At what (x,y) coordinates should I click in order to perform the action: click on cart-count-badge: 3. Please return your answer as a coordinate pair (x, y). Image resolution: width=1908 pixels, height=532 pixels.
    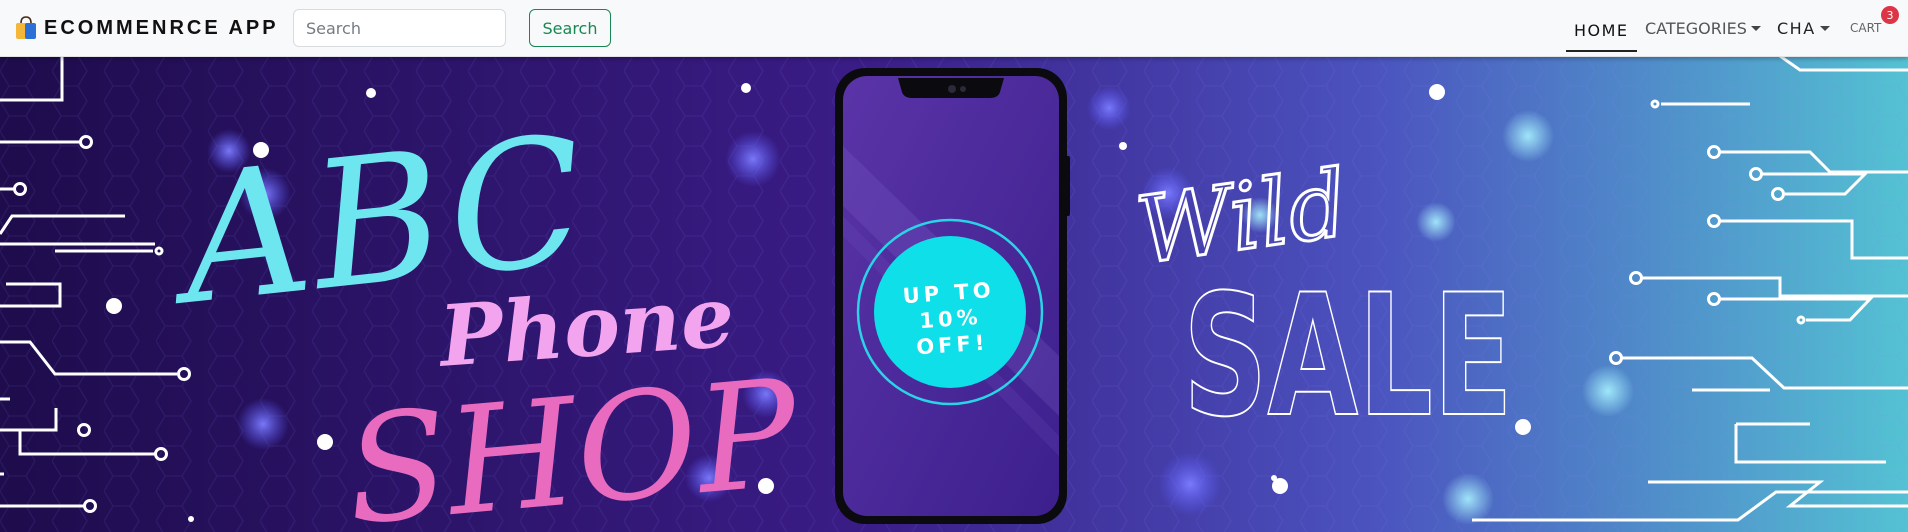
    Looking at the image, I should click on (1890, 15).